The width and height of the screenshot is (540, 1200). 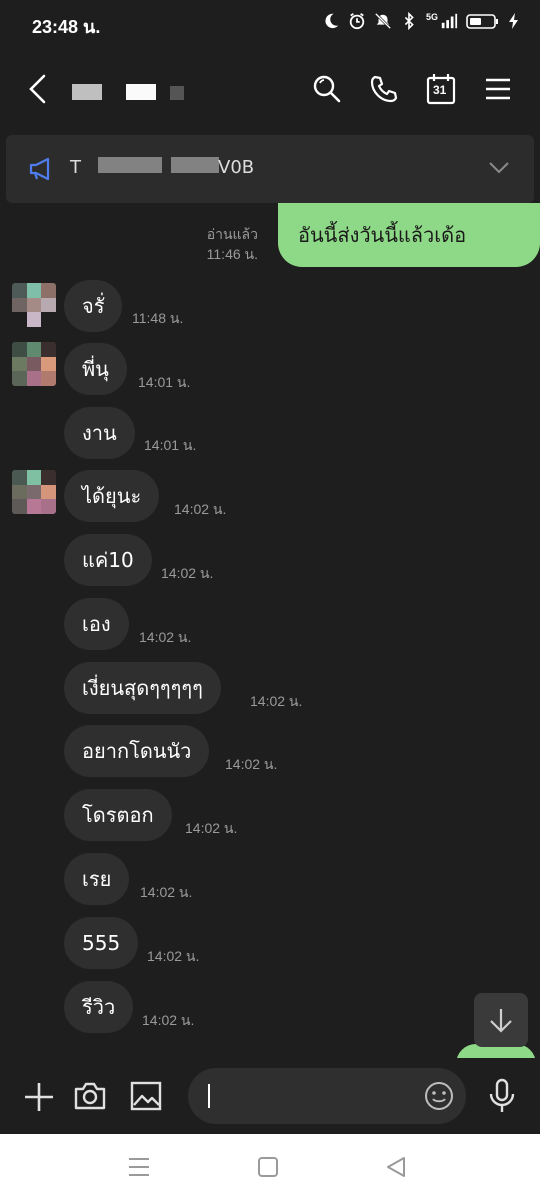 I want to click on image-icon, so click(x=146, y=1096).